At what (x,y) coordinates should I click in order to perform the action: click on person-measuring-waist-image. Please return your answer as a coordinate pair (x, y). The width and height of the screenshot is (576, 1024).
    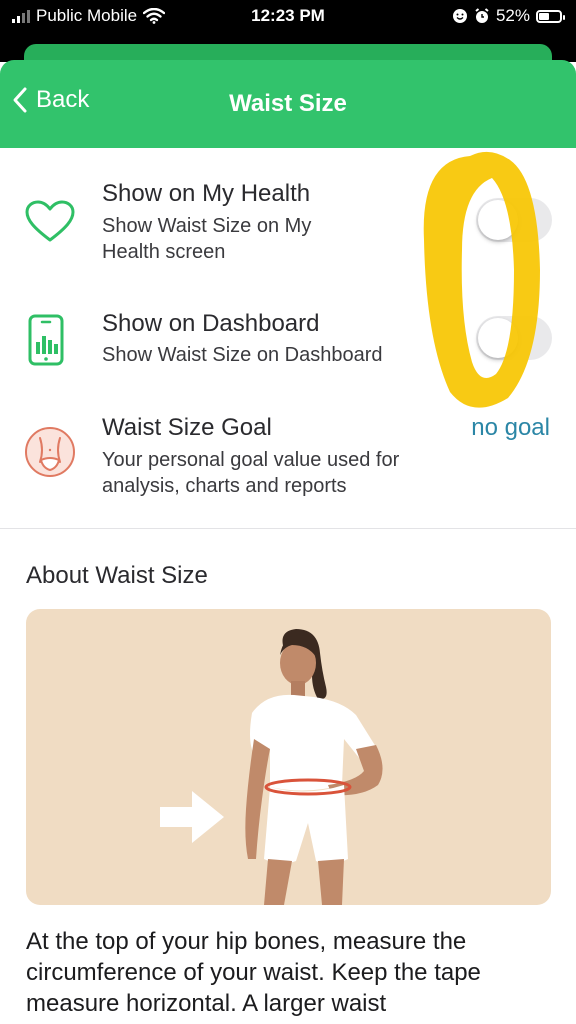
    Looking at the image, I should click on (271, 767).